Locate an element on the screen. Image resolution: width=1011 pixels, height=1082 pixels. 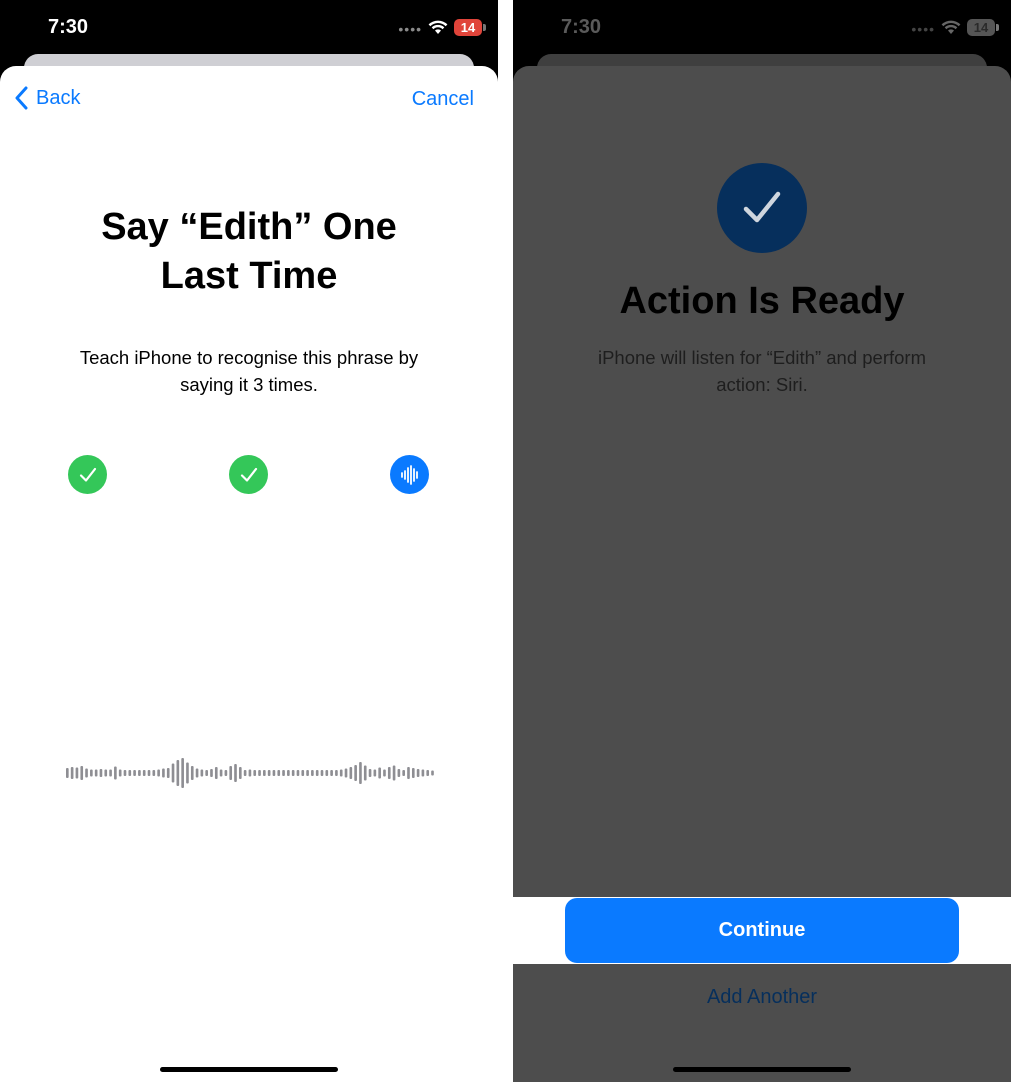
progress-step-2-done is located at coordinates (248, 474).